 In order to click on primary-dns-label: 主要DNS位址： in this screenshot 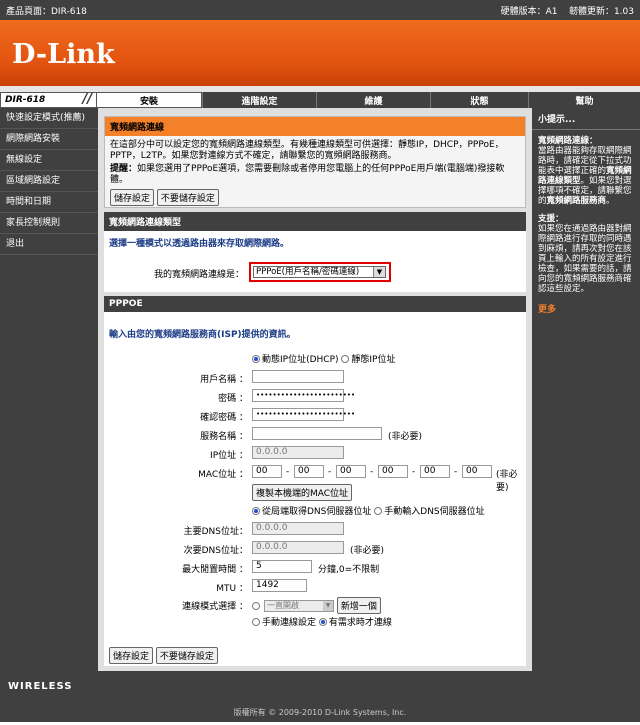, I will do `click(215, 532)`.